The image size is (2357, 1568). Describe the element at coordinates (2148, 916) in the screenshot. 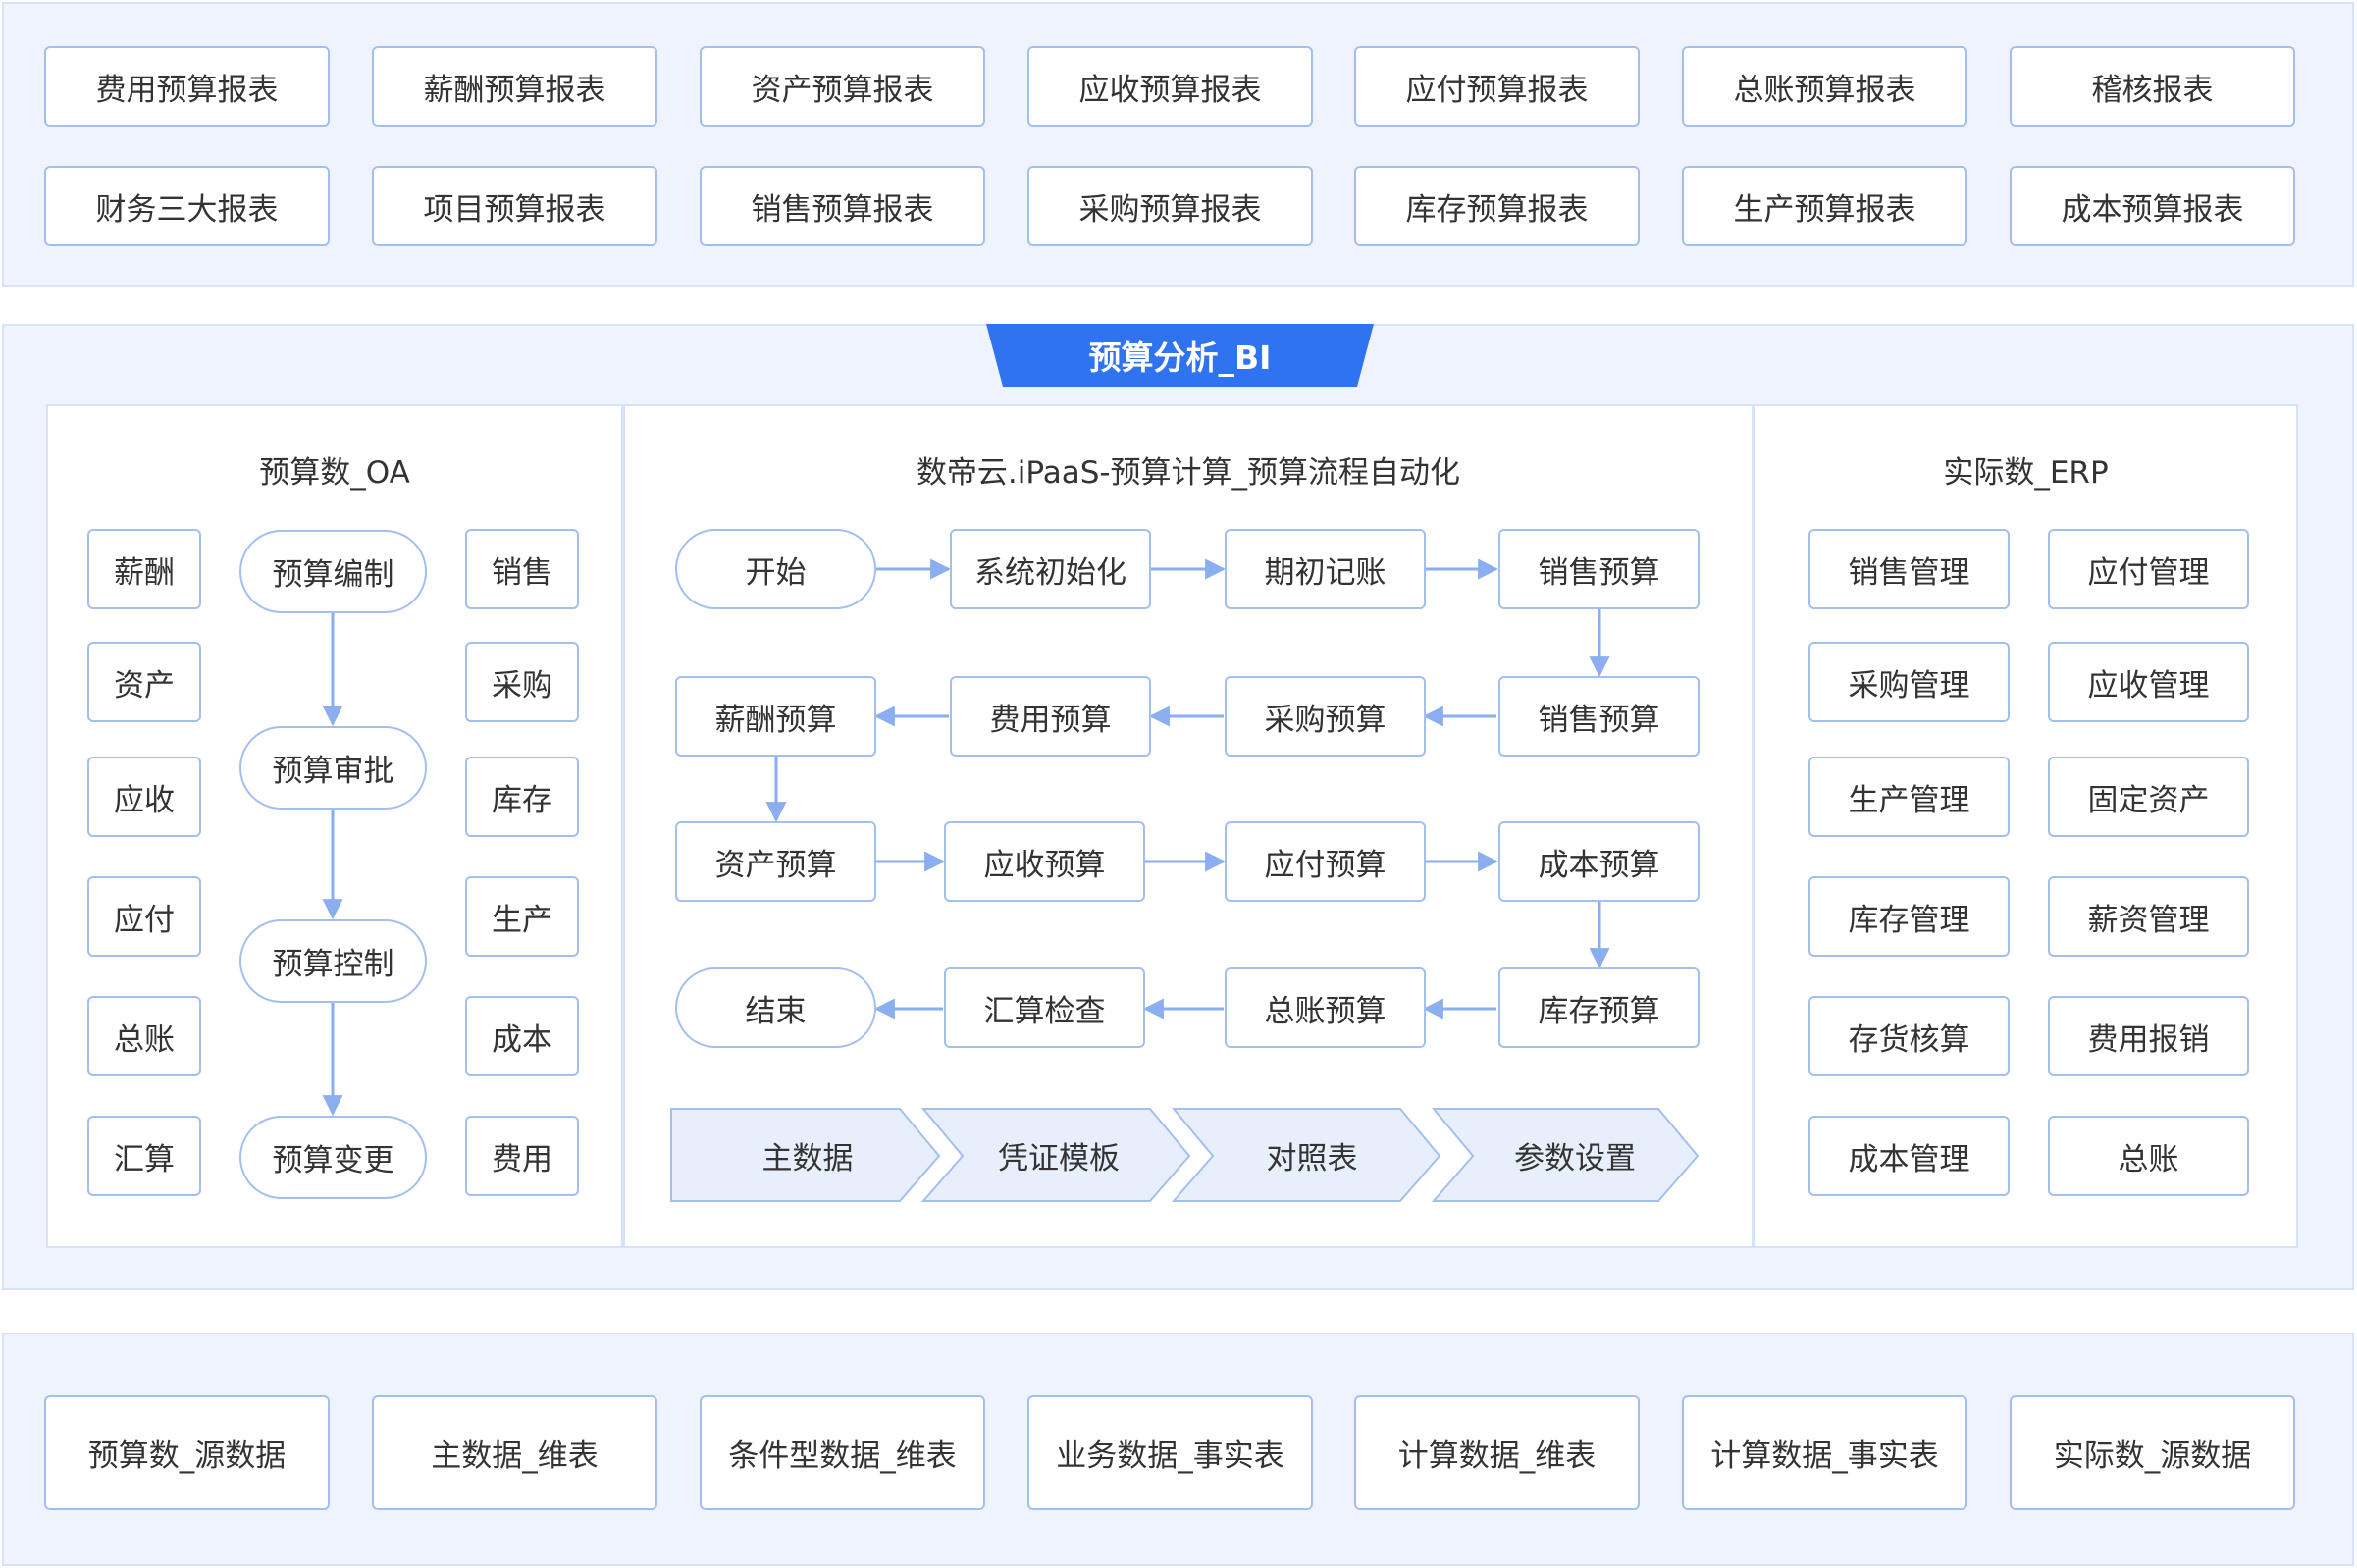

I see `erp-module-box: 薪资管理` at that location.